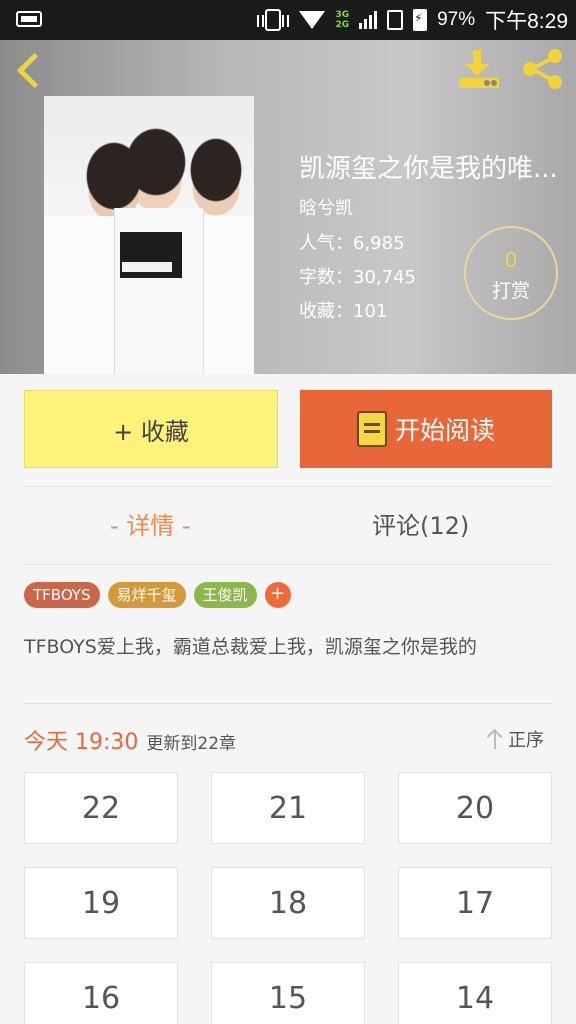 The height and width of the screenshot is (1024, 576). Describe the element at coordinates (342, 15) in the screenshot. I see `network-type-top: 3G` at that location.